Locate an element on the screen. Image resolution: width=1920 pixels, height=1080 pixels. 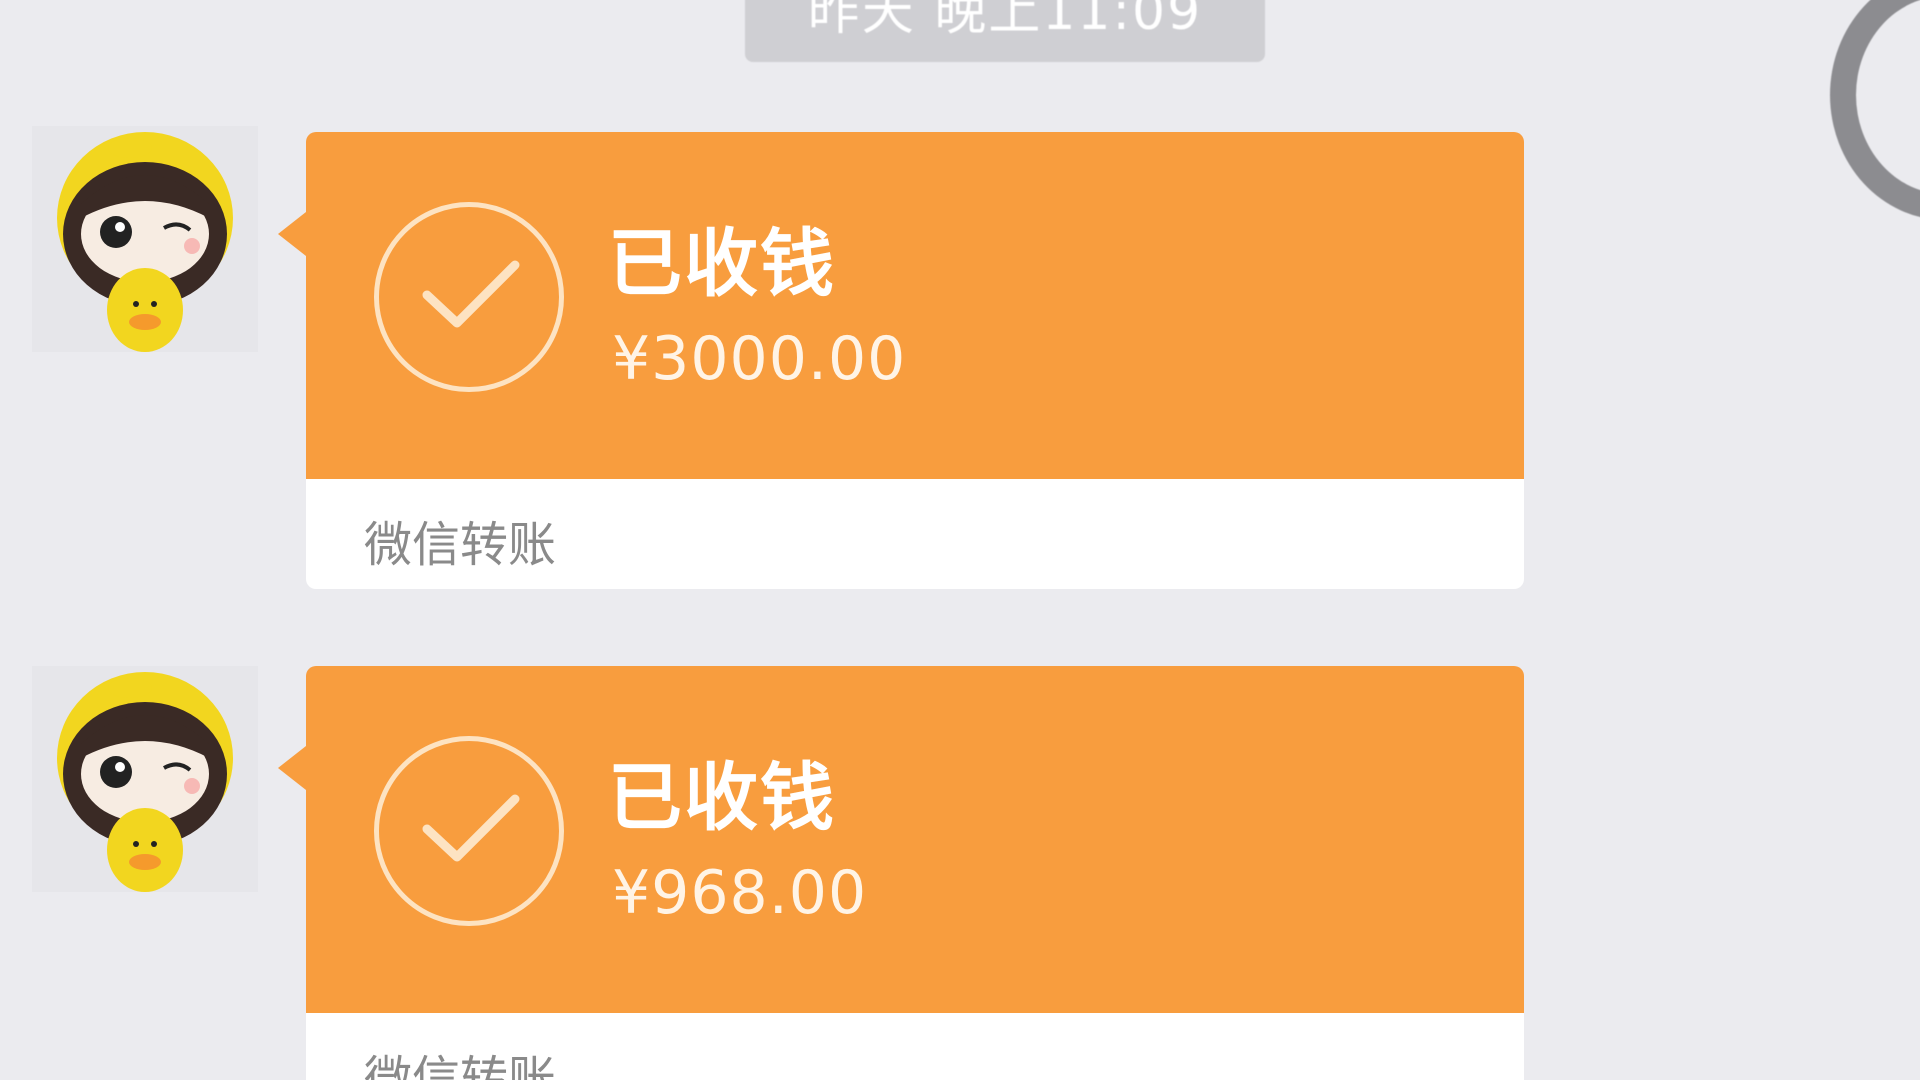
transfer-card-footer: 微信转账 is located at coordinates (915, 1046).